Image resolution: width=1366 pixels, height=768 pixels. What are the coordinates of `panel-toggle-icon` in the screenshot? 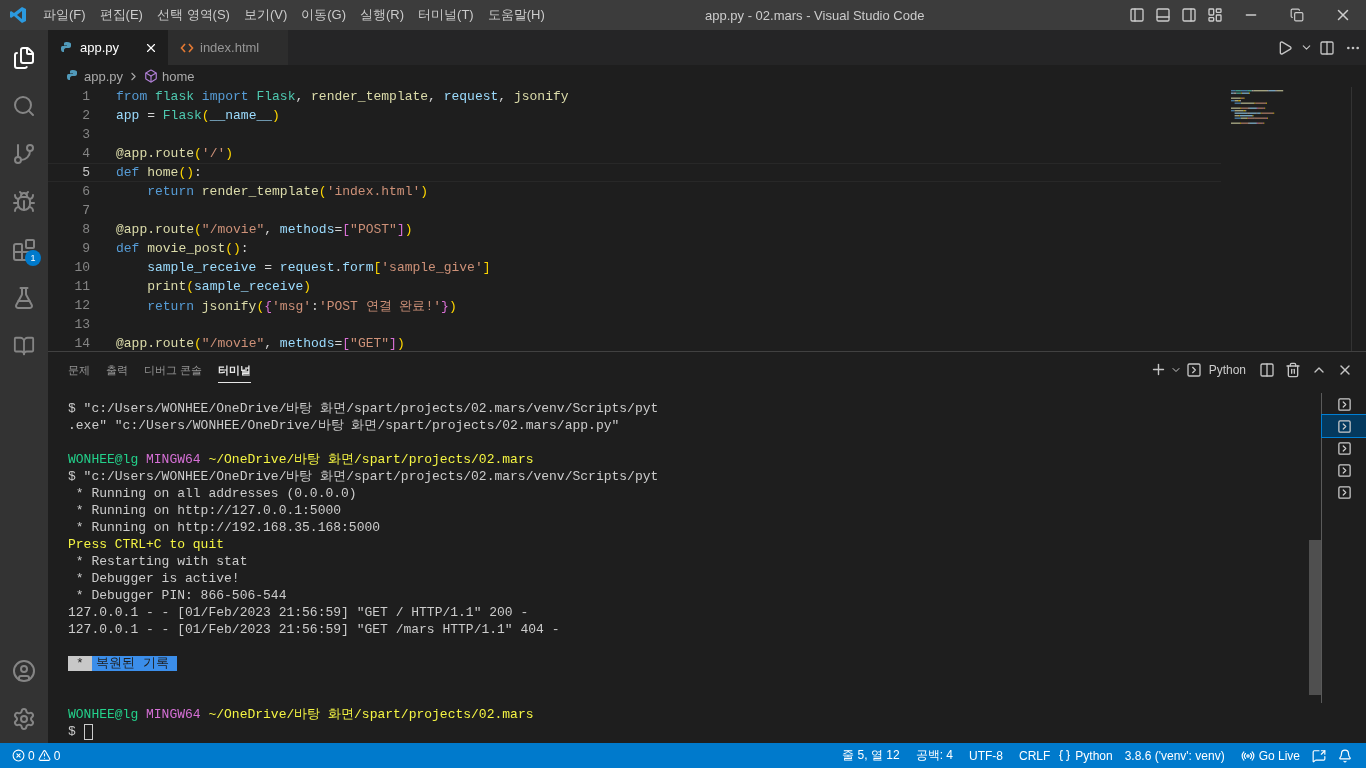 It's located at (1163, 15).